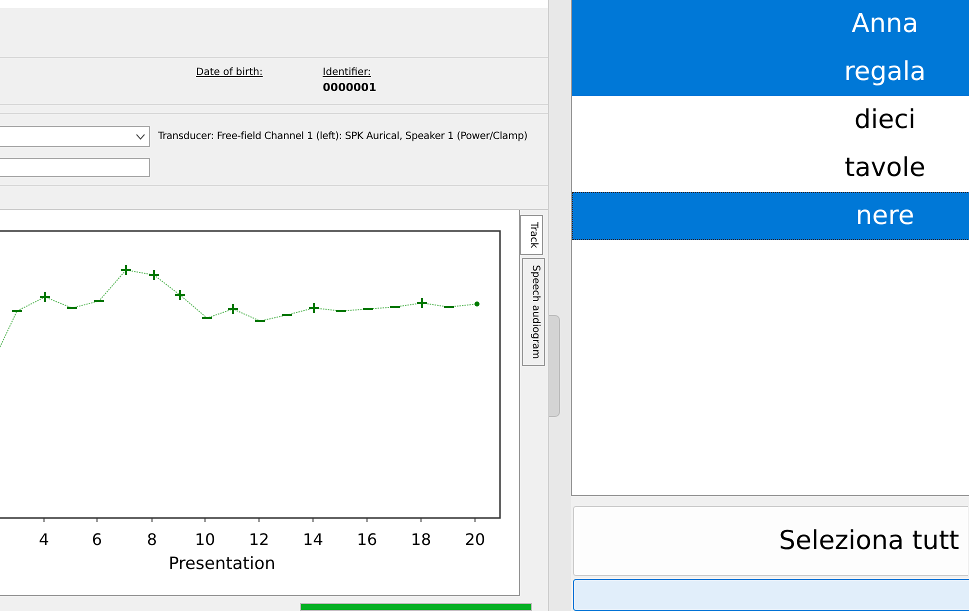  I want to click on transducer-info: Transducer: Free-field Channel 1 (left): SPK Aurical, Speaker 1 (Power/Clamp), so click(343, 136).